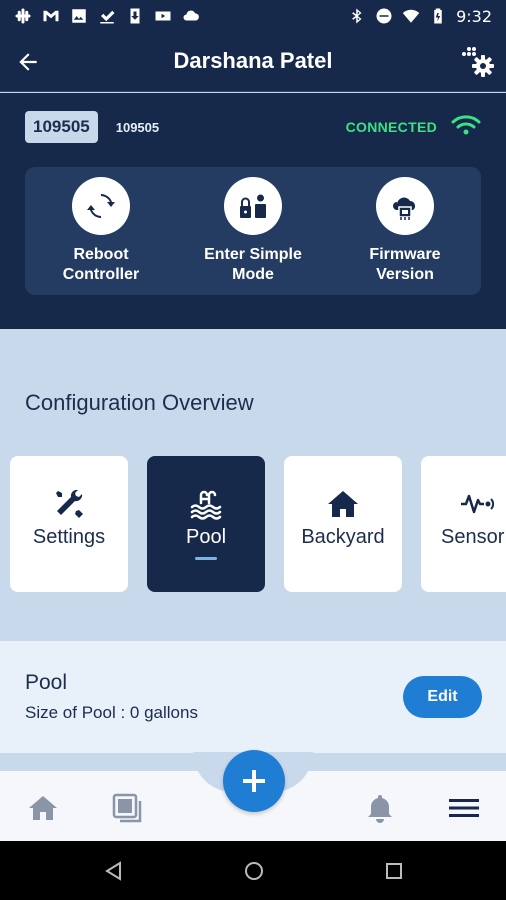 Image resolution: width=506 pixels, height=900 pixels. Describe the element at coordinates (101, 231) in the screenshot. I see `reboot-controller-button: Reboot Controller` at that location.